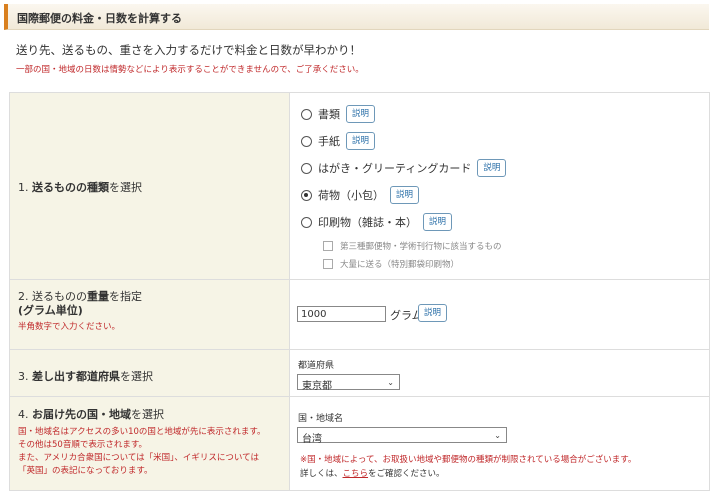  Describe the element at coordinates (356, 474) in the screenshot. I see `details-link: こちら` at that location.